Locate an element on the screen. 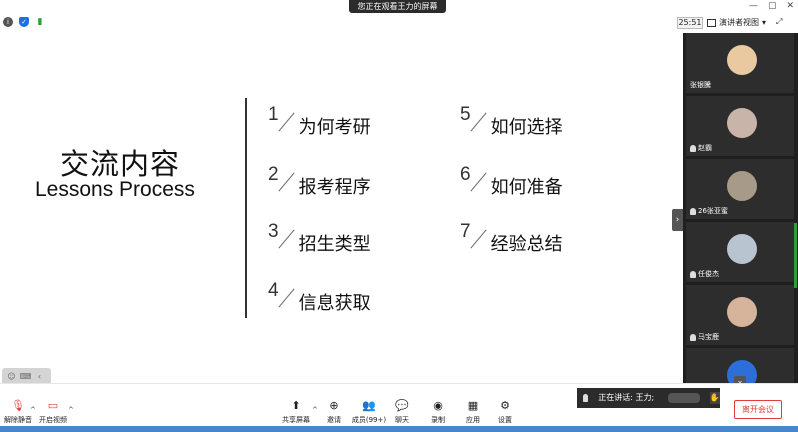 The image size is (798, 432). participant-tile: 张银騰 is located at coordinates (740, 63).